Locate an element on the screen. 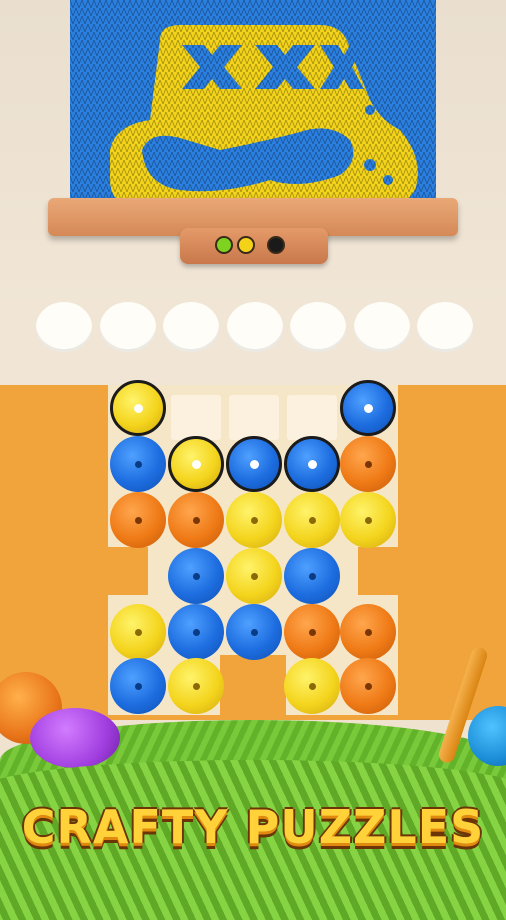  board-notch-right is located at coordinates (378, 571).